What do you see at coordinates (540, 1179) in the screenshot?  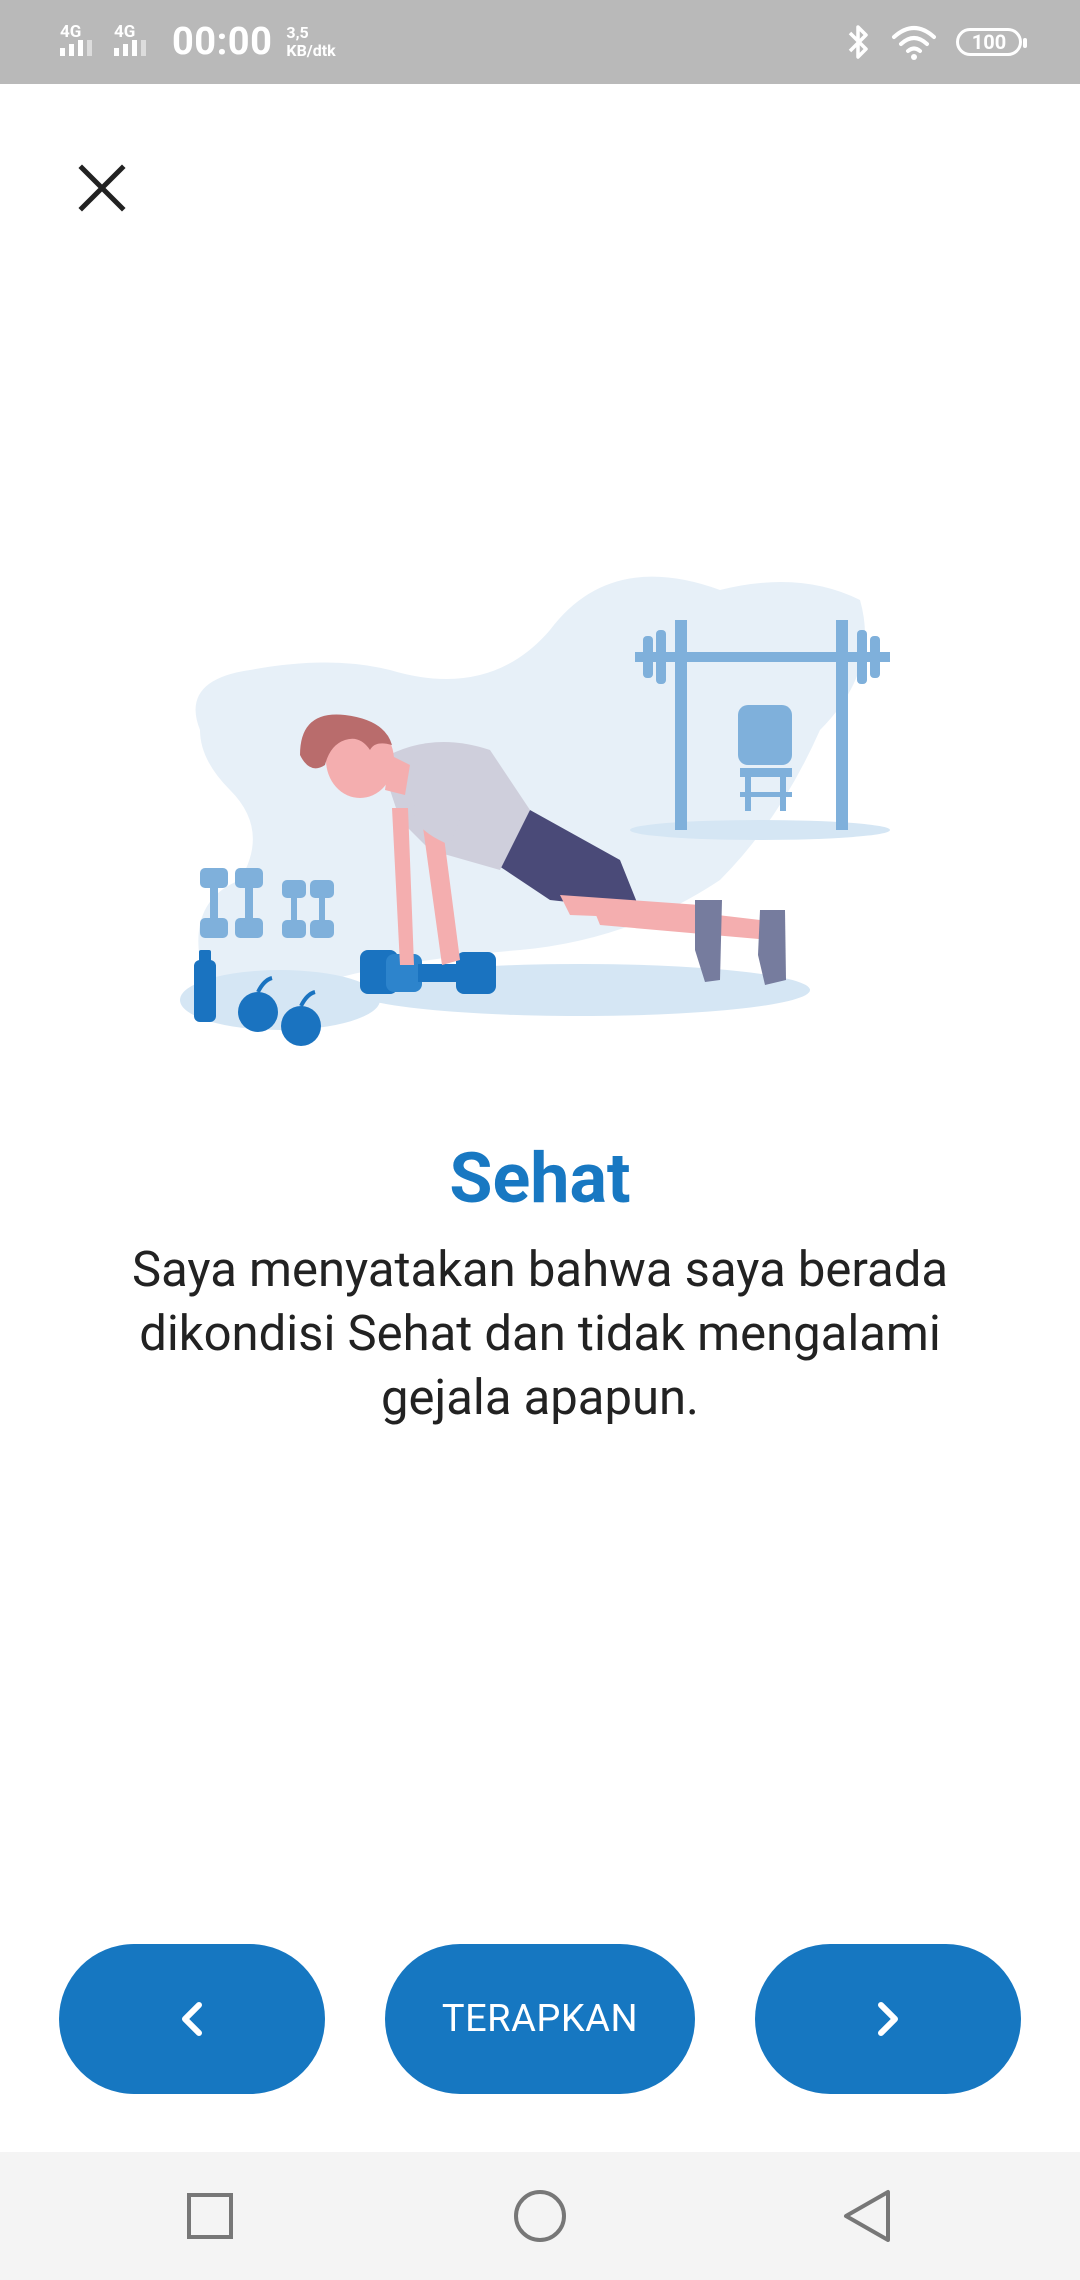 I see `status-title: Sehat` at bounding box center [540, 1179].